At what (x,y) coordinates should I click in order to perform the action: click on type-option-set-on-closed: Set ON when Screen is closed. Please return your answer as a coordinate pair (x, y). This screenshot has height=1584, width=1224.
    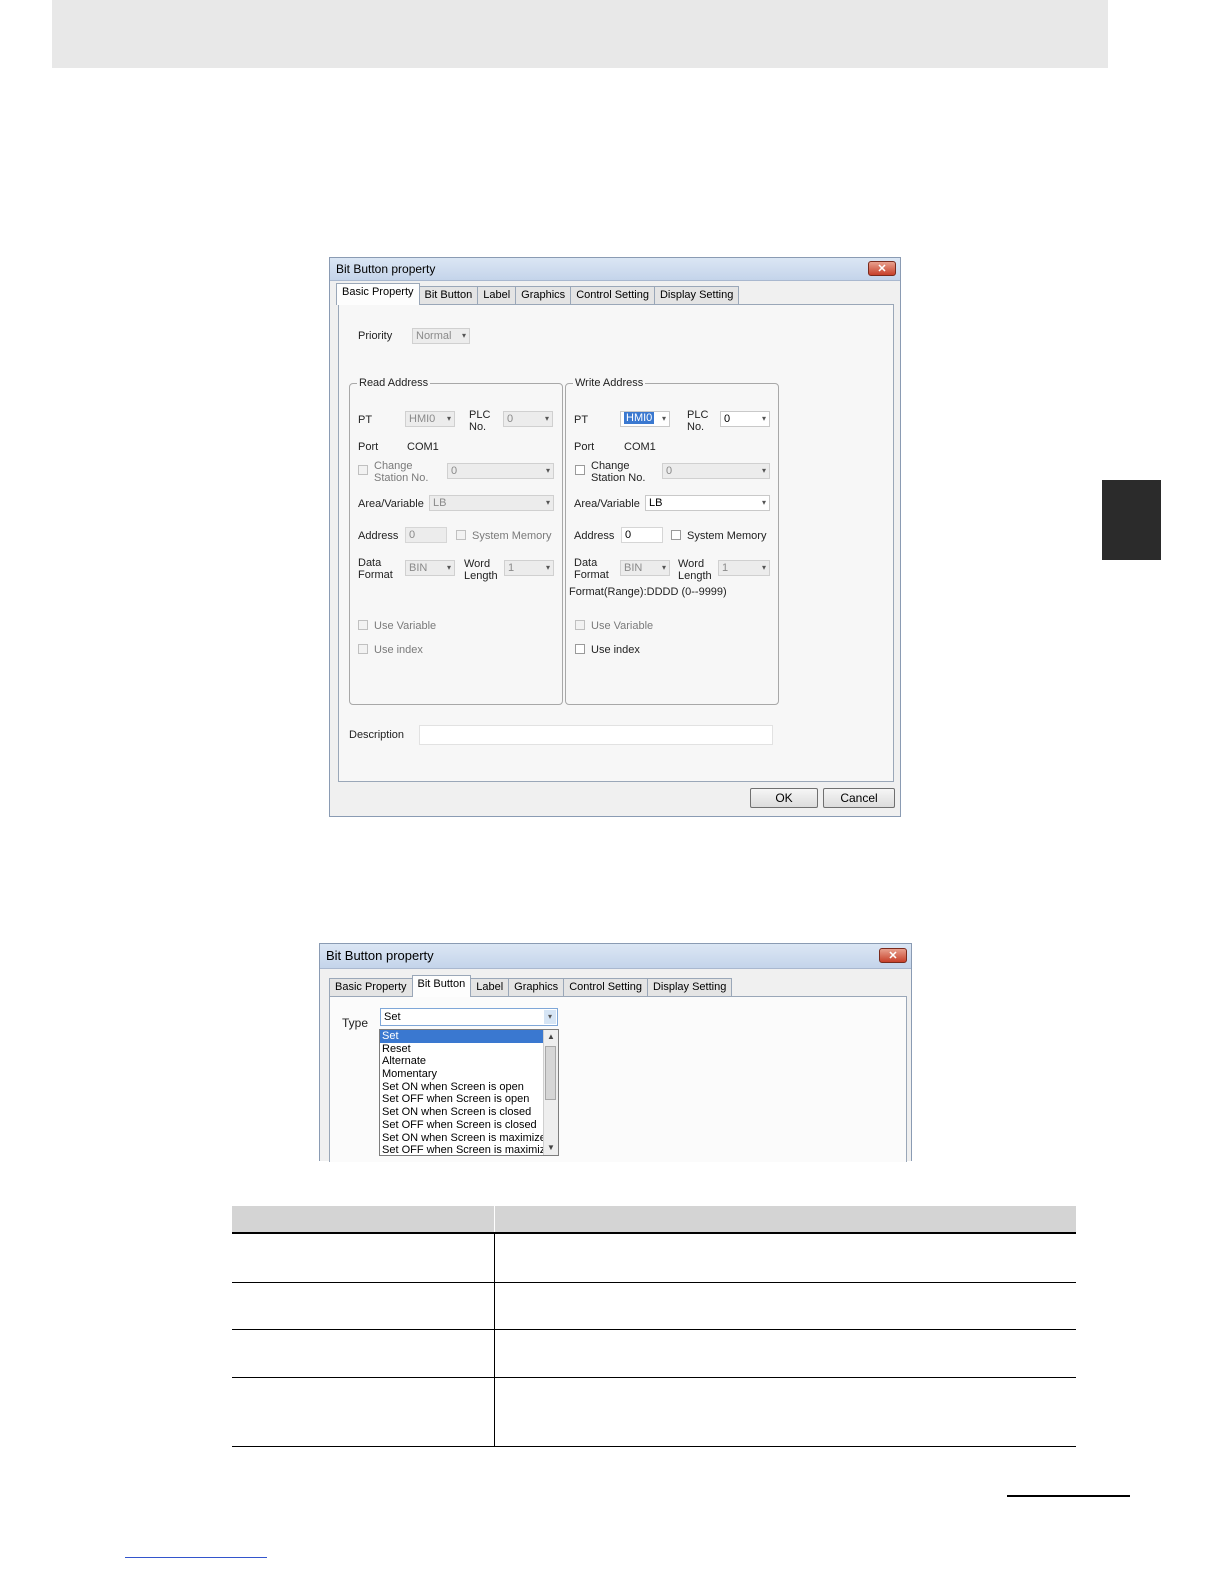
    Looking at the image, I should click on (469, 1112).